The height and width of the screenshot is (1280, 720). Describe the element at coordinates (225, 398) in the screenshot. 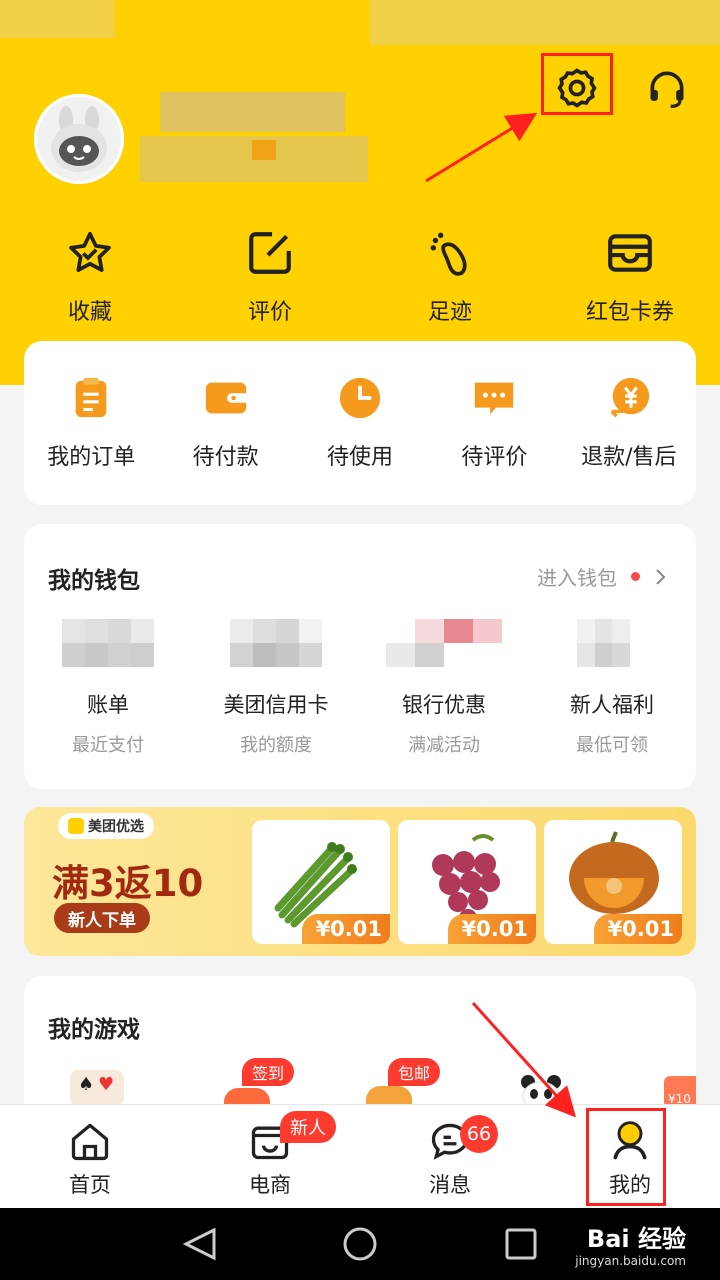

I see `payment-wallet-icon` at that location.